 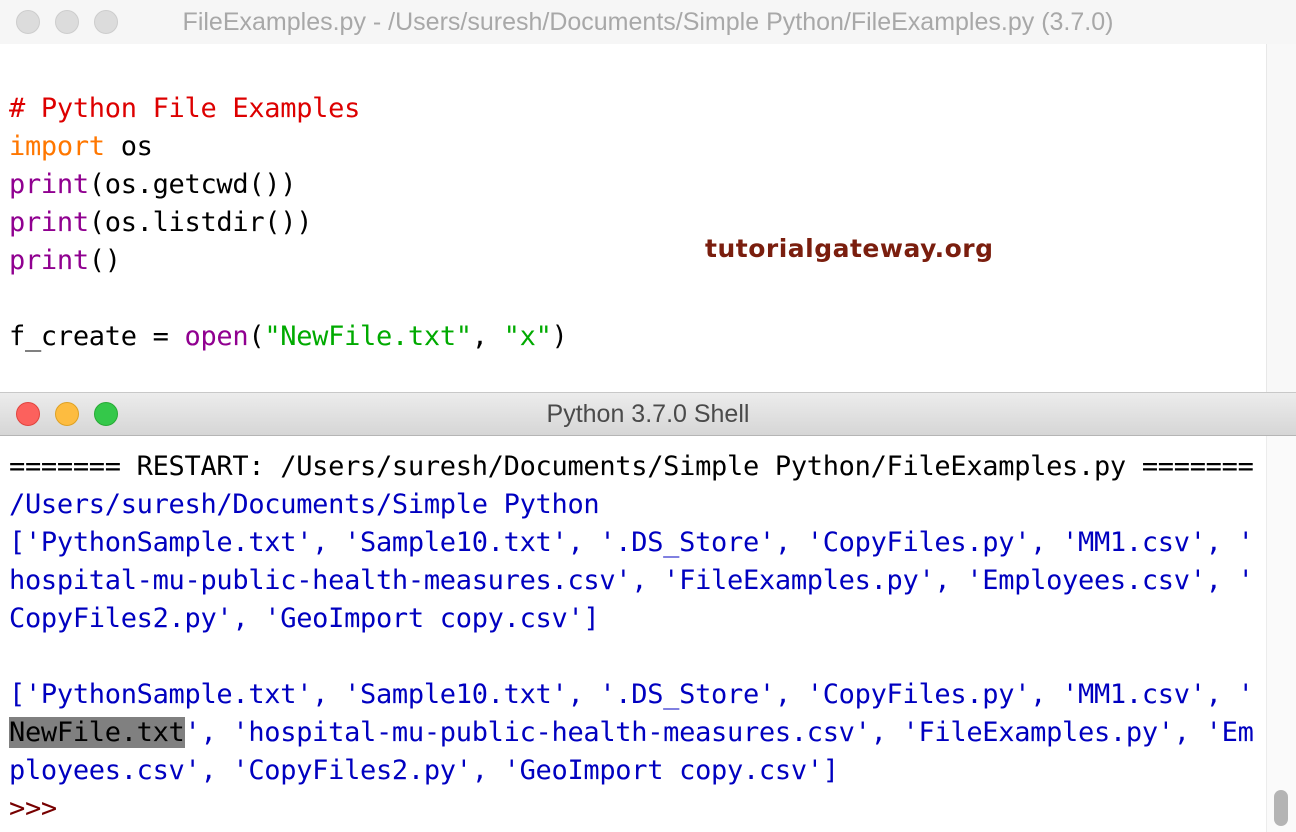 I want to click on scrollbar-thumb, so click(x=1281, y=808).